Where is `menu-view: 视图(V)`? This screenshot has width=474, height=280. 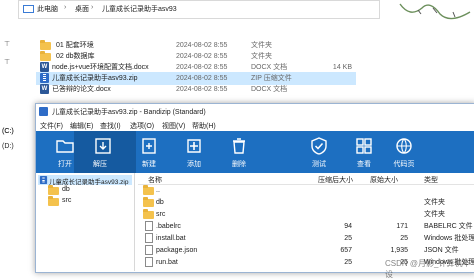
menu-view: 视图(V) is located at coordinates (173, 126).